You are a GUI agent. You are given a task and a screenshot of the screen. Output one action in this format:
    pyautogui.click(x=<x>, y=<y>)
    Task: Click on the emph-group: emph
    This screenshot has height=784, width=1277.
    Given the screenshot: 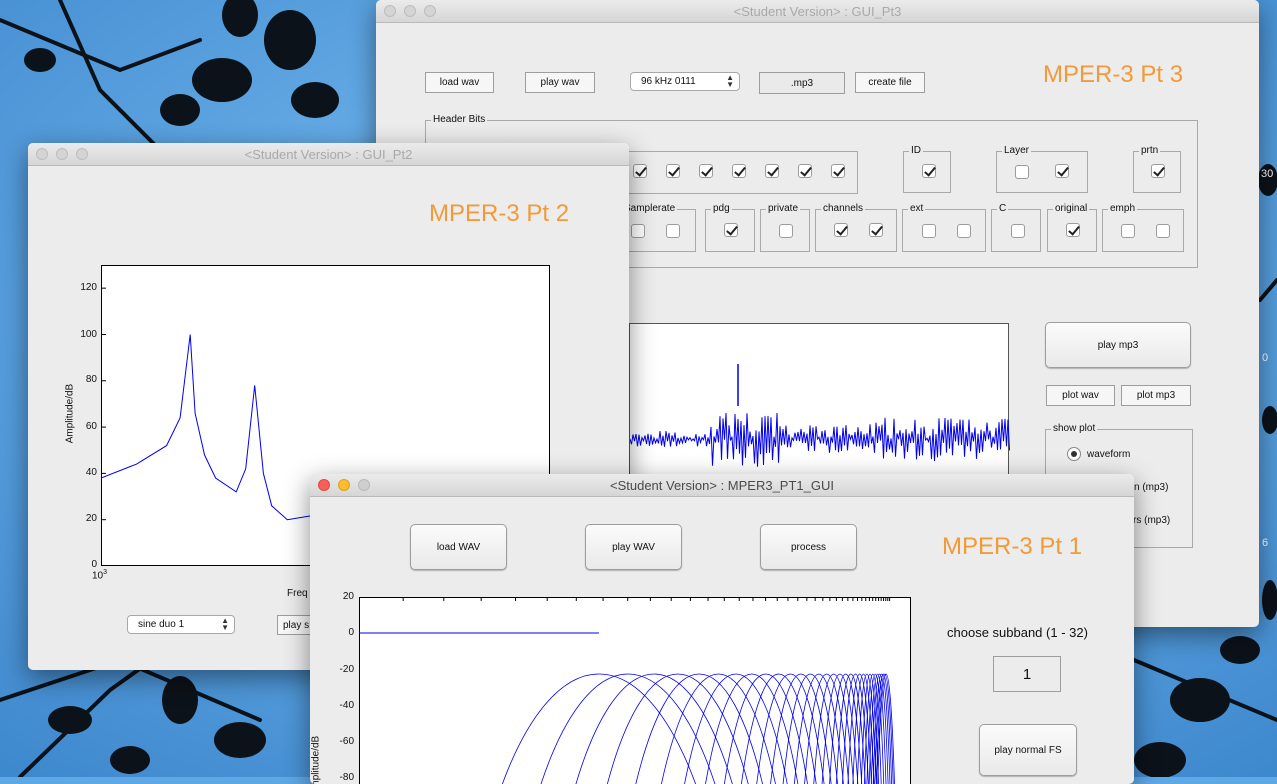 What is the action you would take?
    pyautogui.click(x=1143, y=230)
    